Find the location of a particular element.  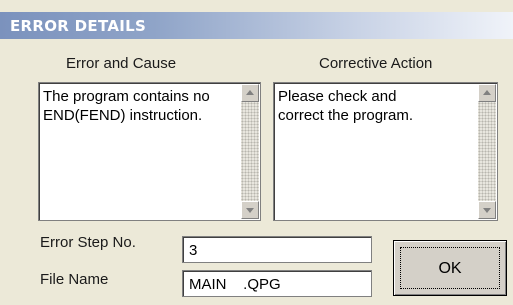

error-cause-scrollbar is located at coordinates (250, 151).